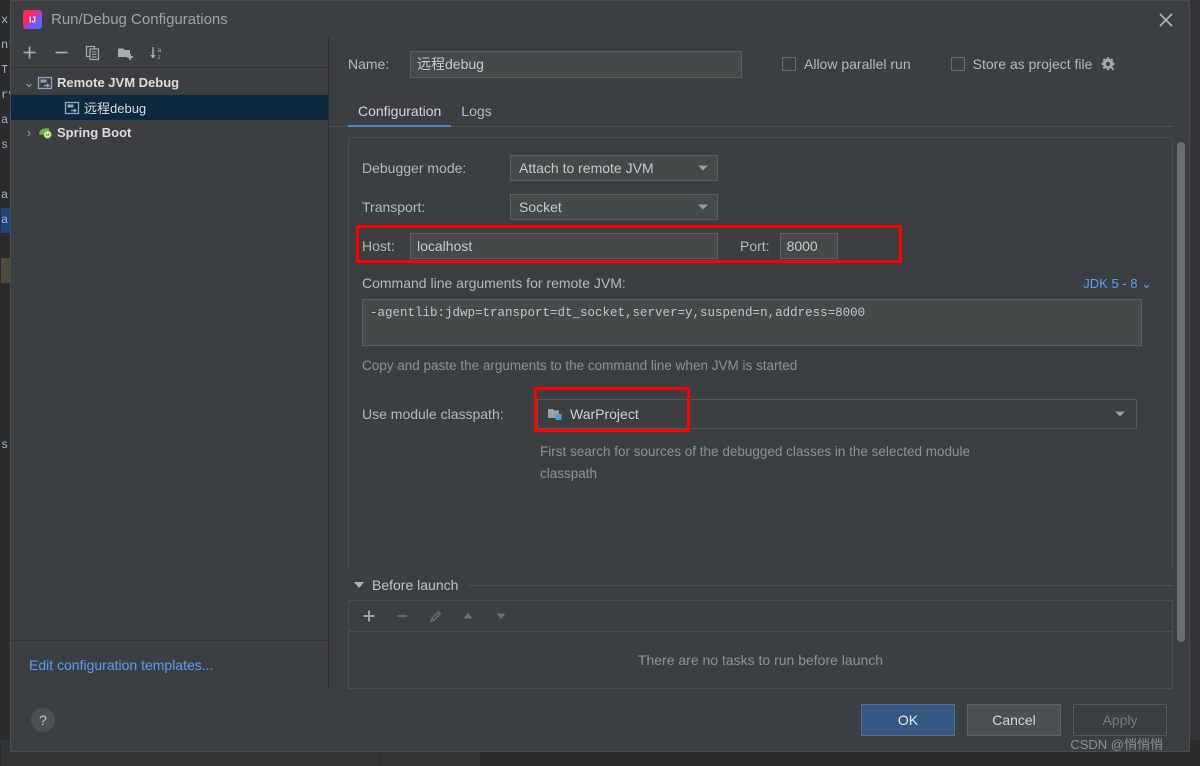 This screenshot has width=1200, height=766. Describe the element at coordinates (1120, 720) in the screenshot. I see `apply-button: Apply` at that location.